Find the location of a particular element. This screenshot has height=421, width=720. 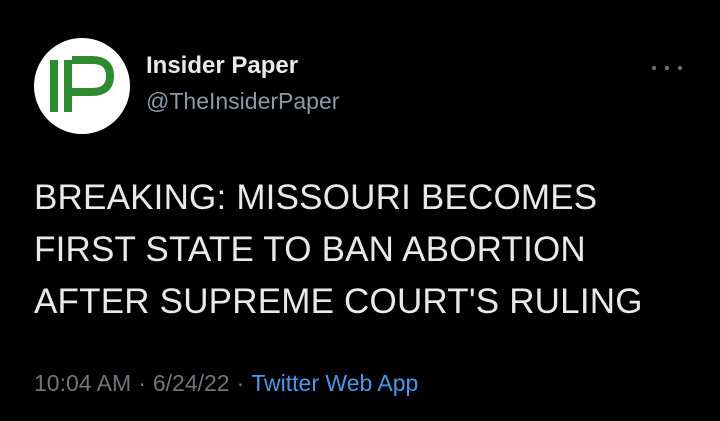

tweet-time: 10:04 AM is located at coordinates (82, 383).